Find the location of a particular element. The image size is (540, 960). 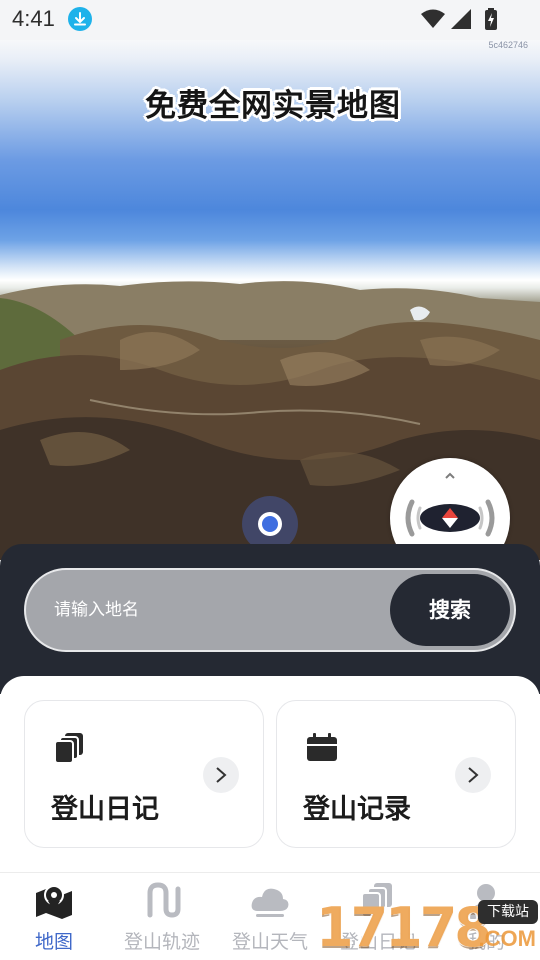

site-watermark: 17178 下载站 .COM is located at coordinates (428, 928).